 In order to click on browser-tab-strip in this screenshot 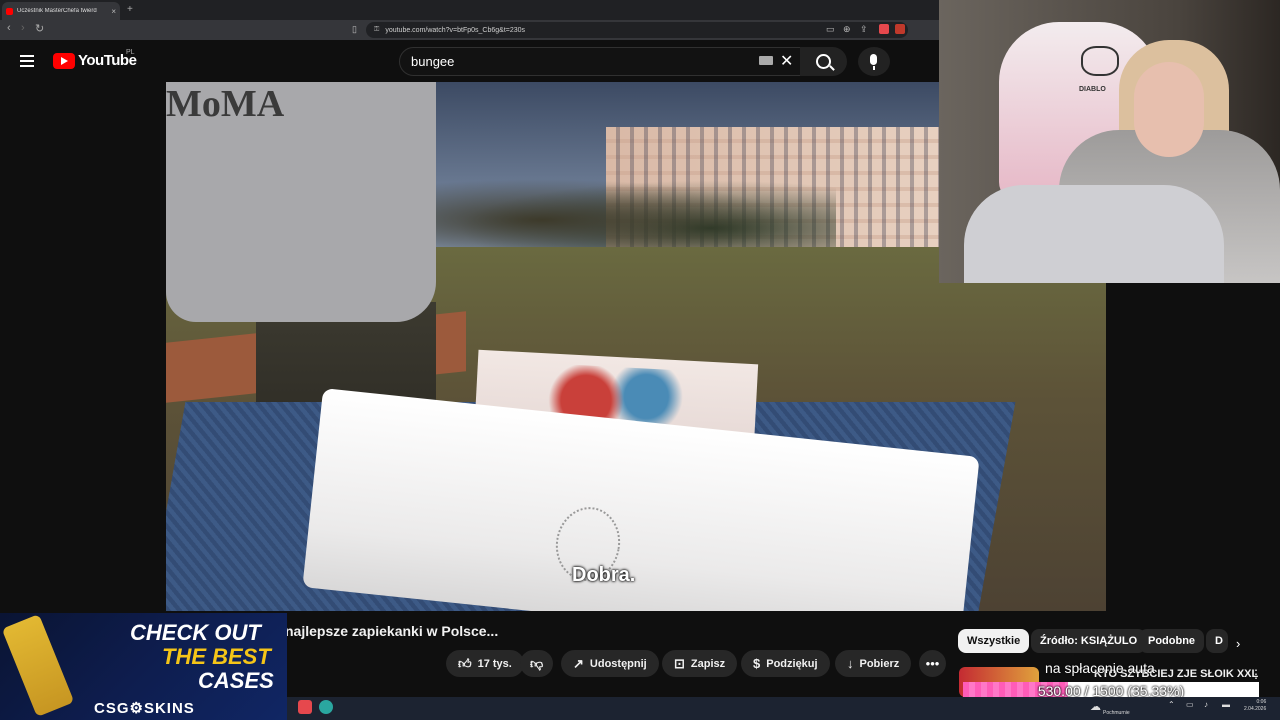, I will do `click(470, 10)`.